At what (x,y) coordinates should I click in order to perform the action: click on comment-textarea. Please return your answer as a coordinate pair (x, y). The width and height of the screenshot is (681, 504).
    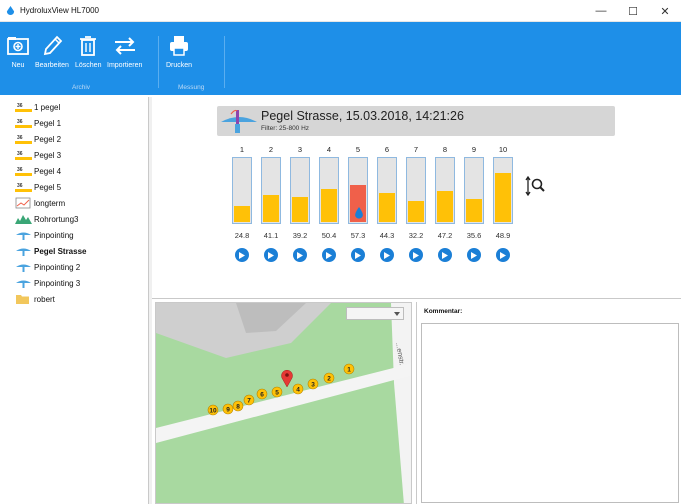
    Looking at the image, I should click on (550, 413).